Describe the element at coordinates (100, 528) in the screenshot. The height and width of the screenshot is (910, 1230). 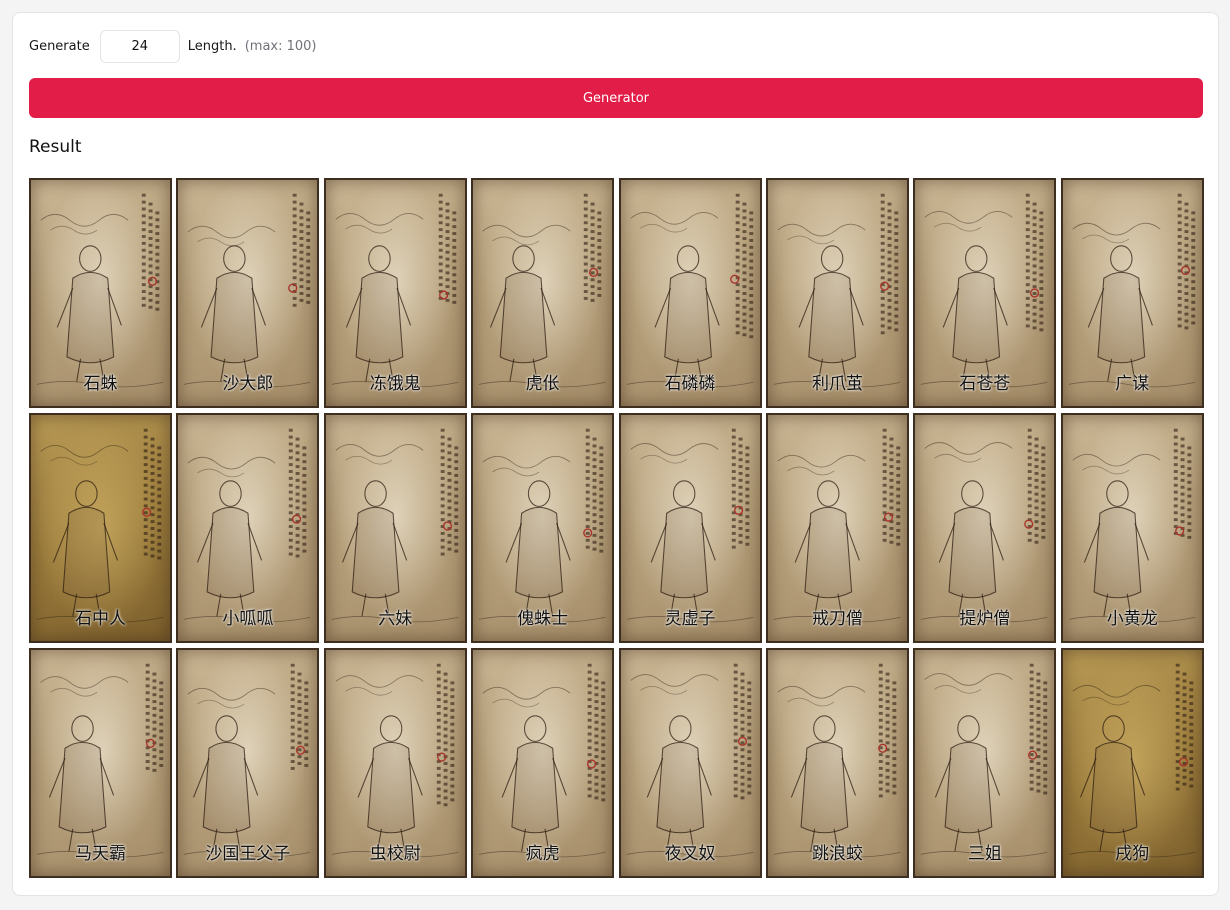
I see `result-card: 石中人` at that location.